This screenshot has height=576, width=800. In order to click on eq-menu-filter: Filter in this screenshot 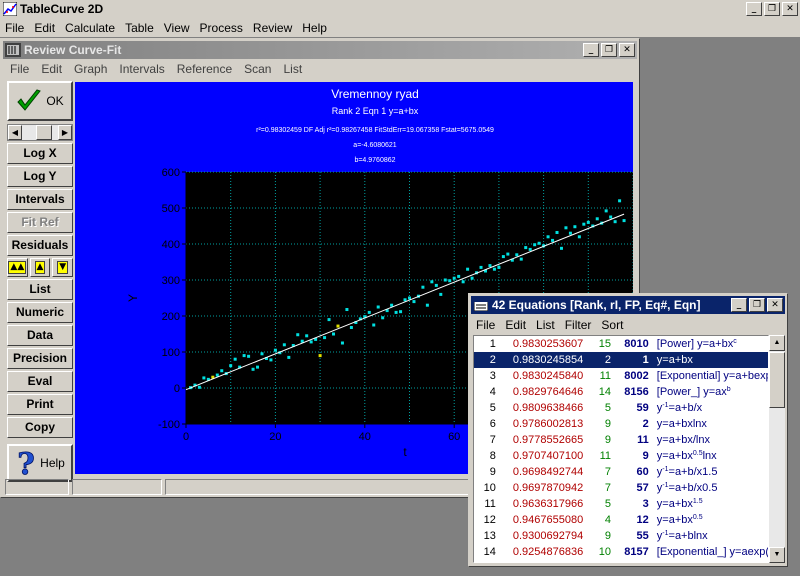, I will do `click(578, 325)`.